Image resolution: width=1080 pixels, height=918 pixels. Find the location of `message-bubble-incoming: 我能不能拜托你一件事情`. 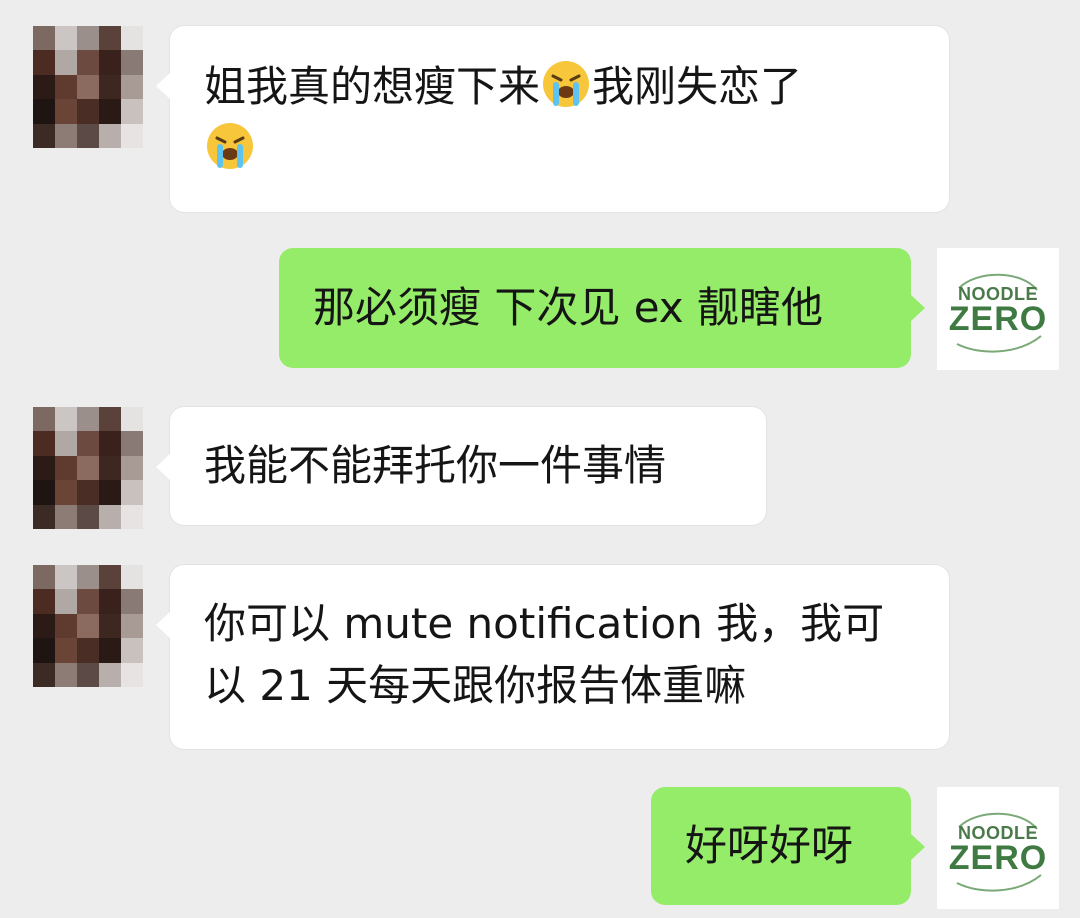

message-bubble-incoming: 我能不能拜托你一件事情 is located at coordinates (461, 466).